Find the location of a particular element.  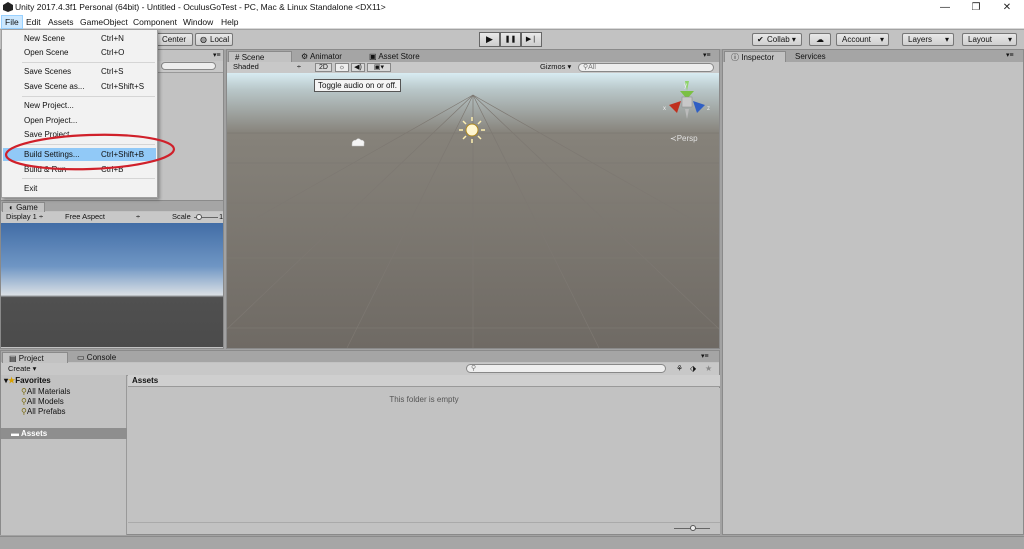

menu-gameobject: GameObject is located at coordinates (104, 22).